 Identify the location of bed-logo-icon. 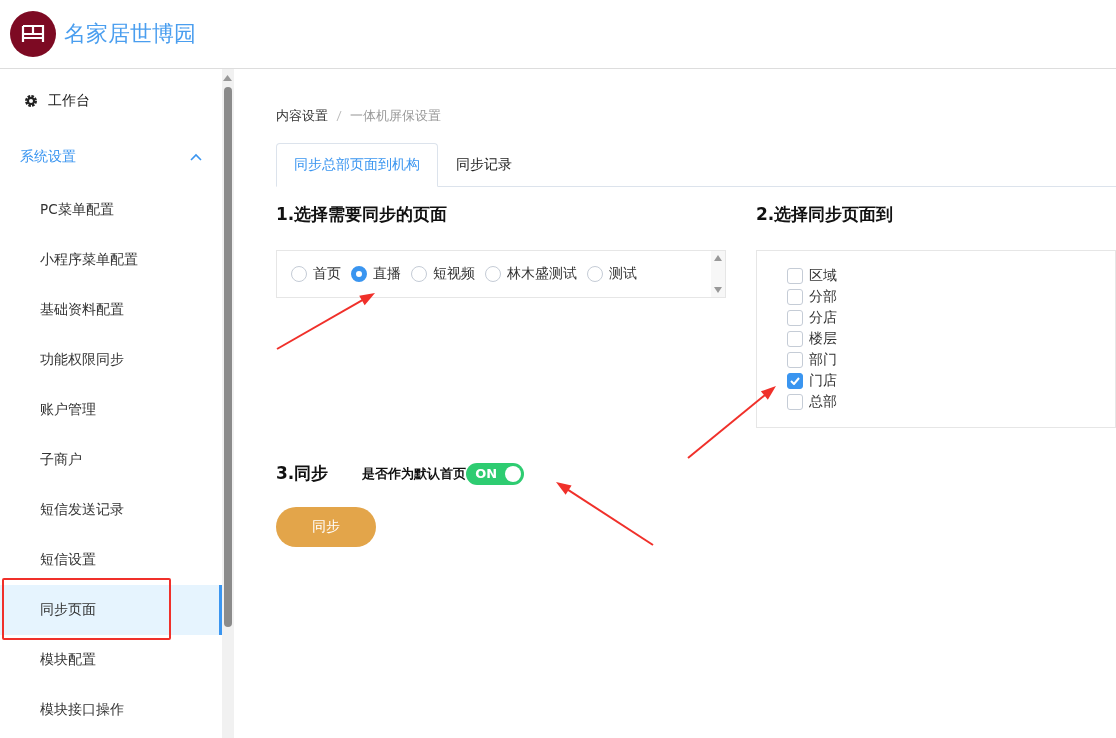
(33, 34).